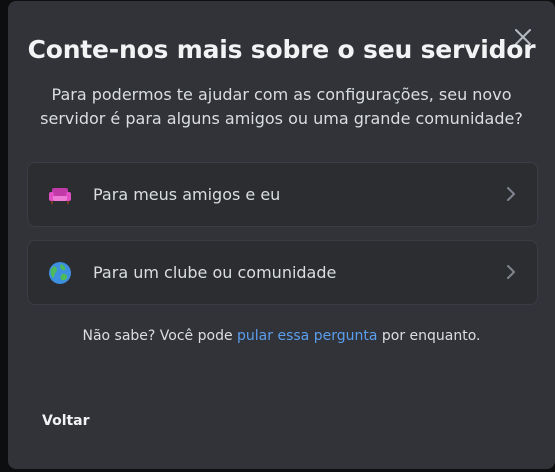 The image size is (555, 472). Describe the element at coordinates (60, 273) in the screenshot. I see `globe-emoji-icon` at that location.